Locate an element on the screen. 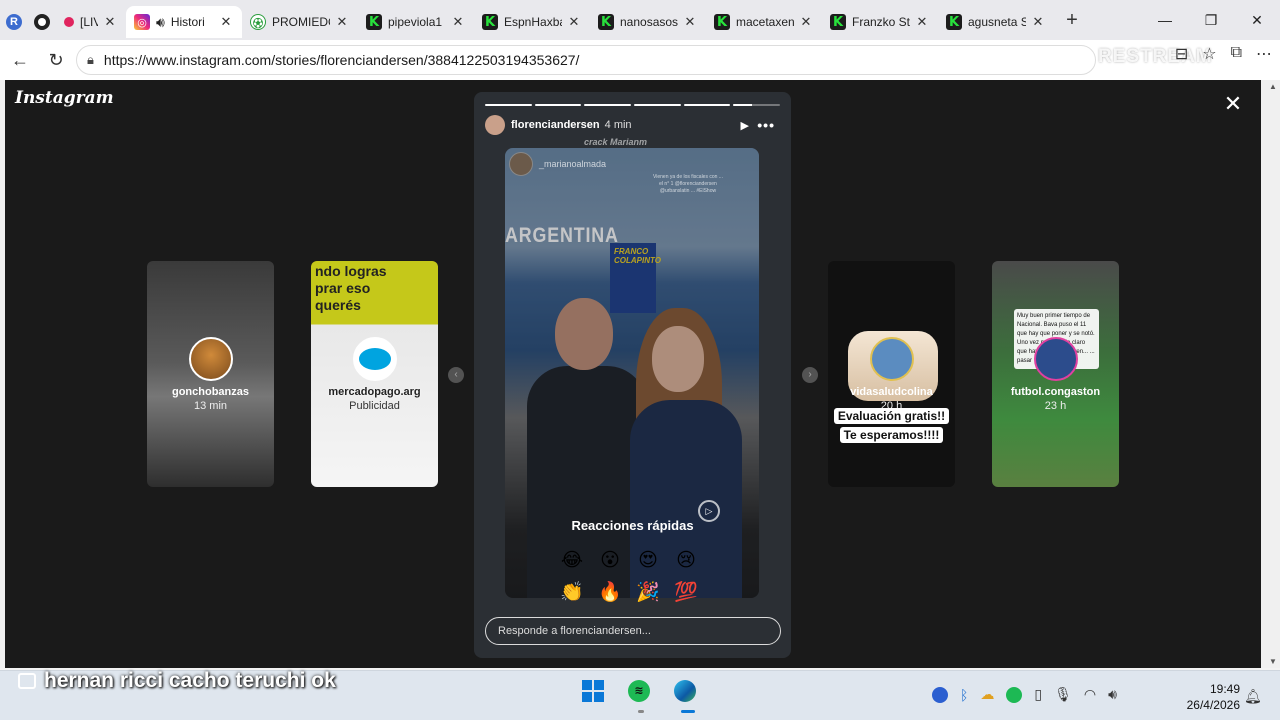  tab-pipeviola: K pipeviola1 ✕ is located at coordinates (416, 22).